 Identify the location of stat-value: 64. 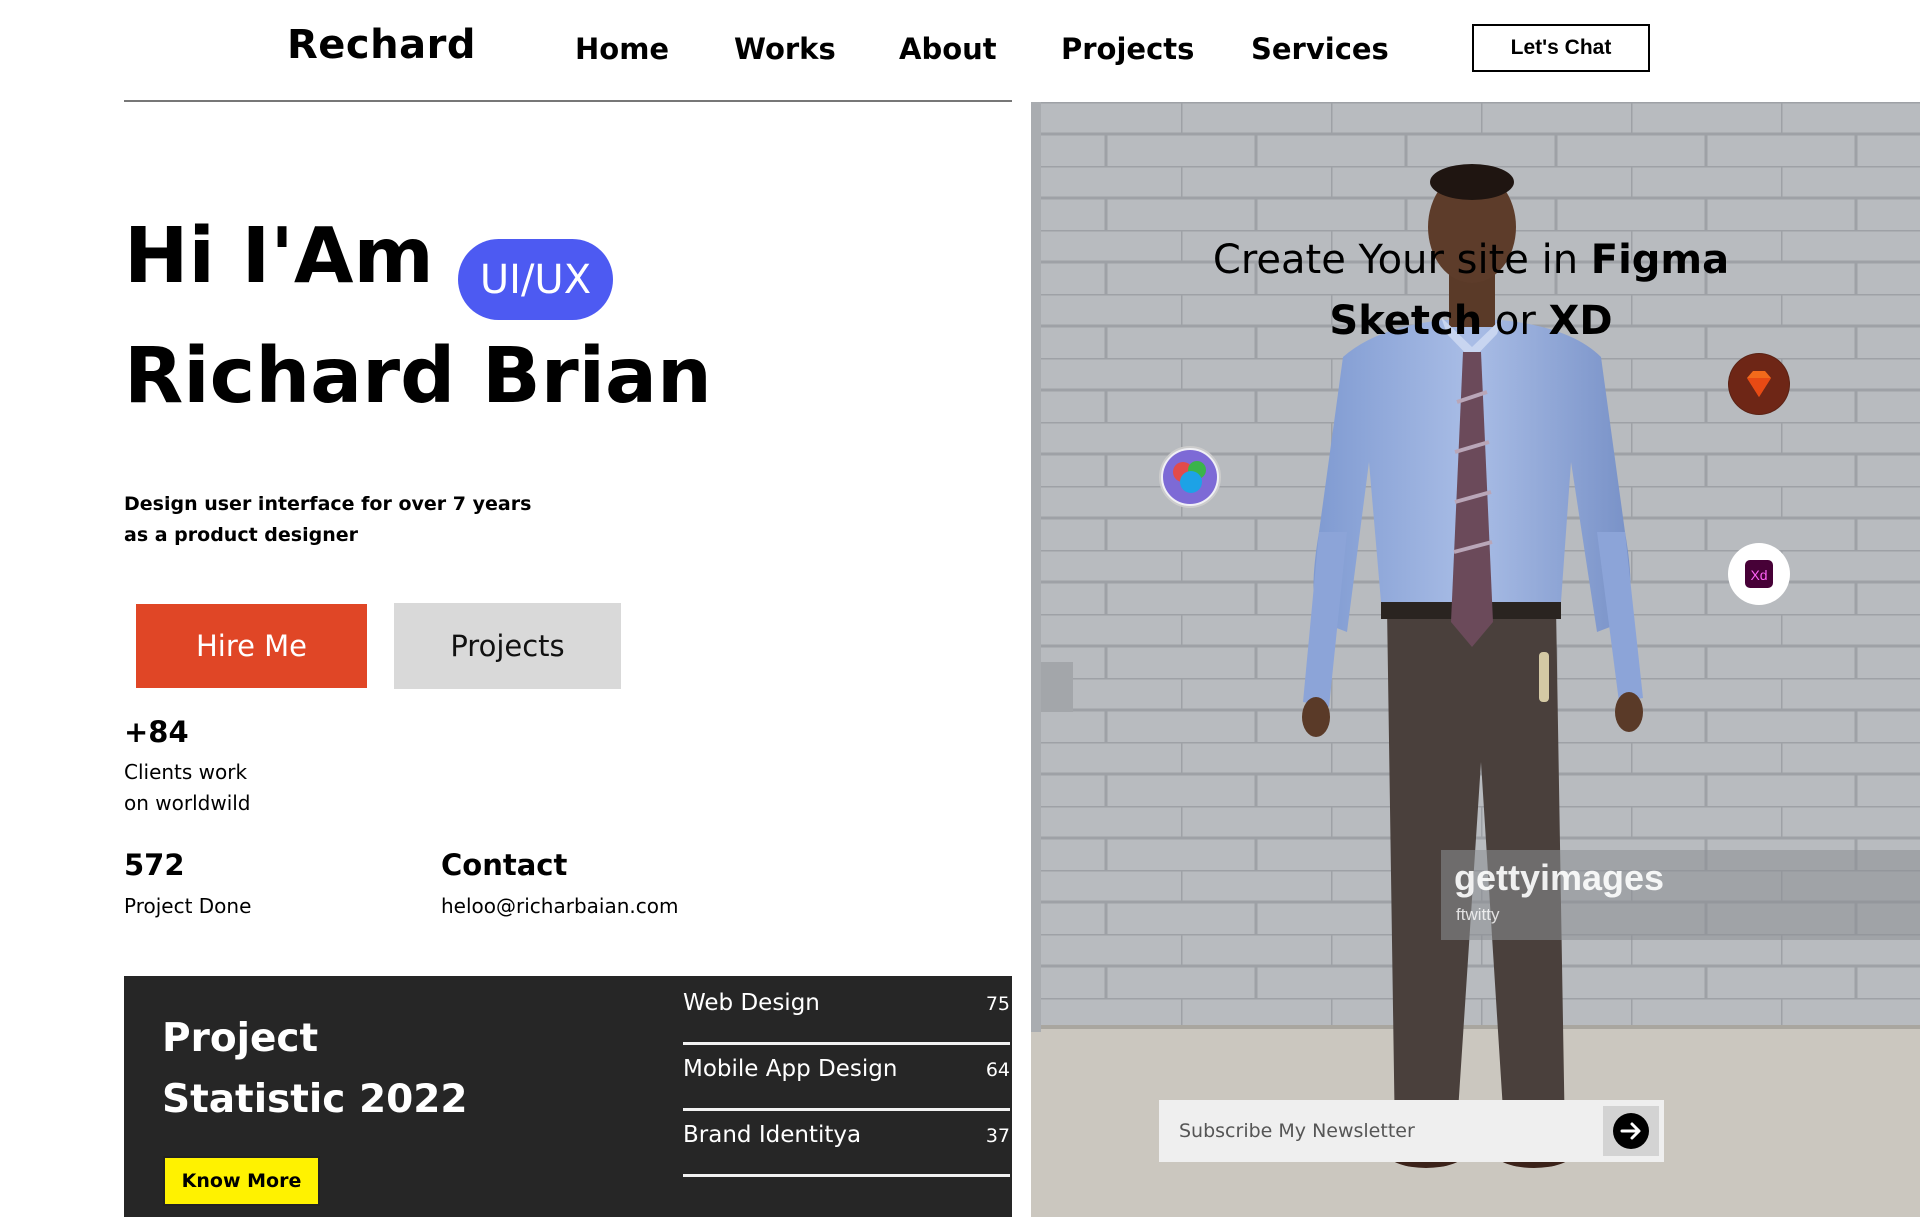
(997, 1070).